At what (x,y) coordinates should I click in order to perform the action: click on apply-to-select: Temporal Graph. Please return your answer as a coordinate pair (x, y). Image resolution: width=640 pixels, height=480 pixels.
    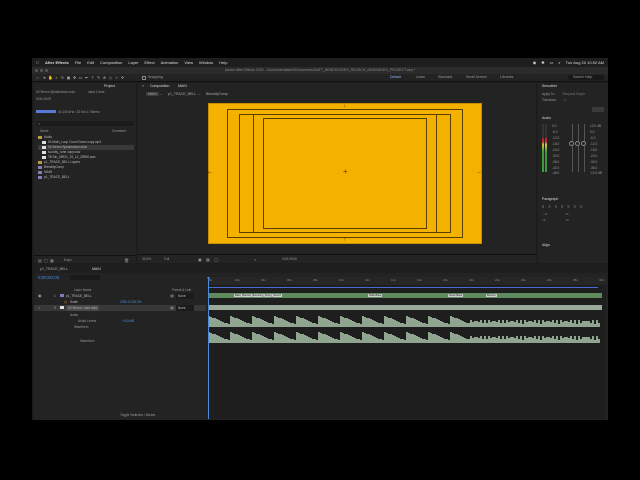
    Looking at the image, I should click on (573, 94).